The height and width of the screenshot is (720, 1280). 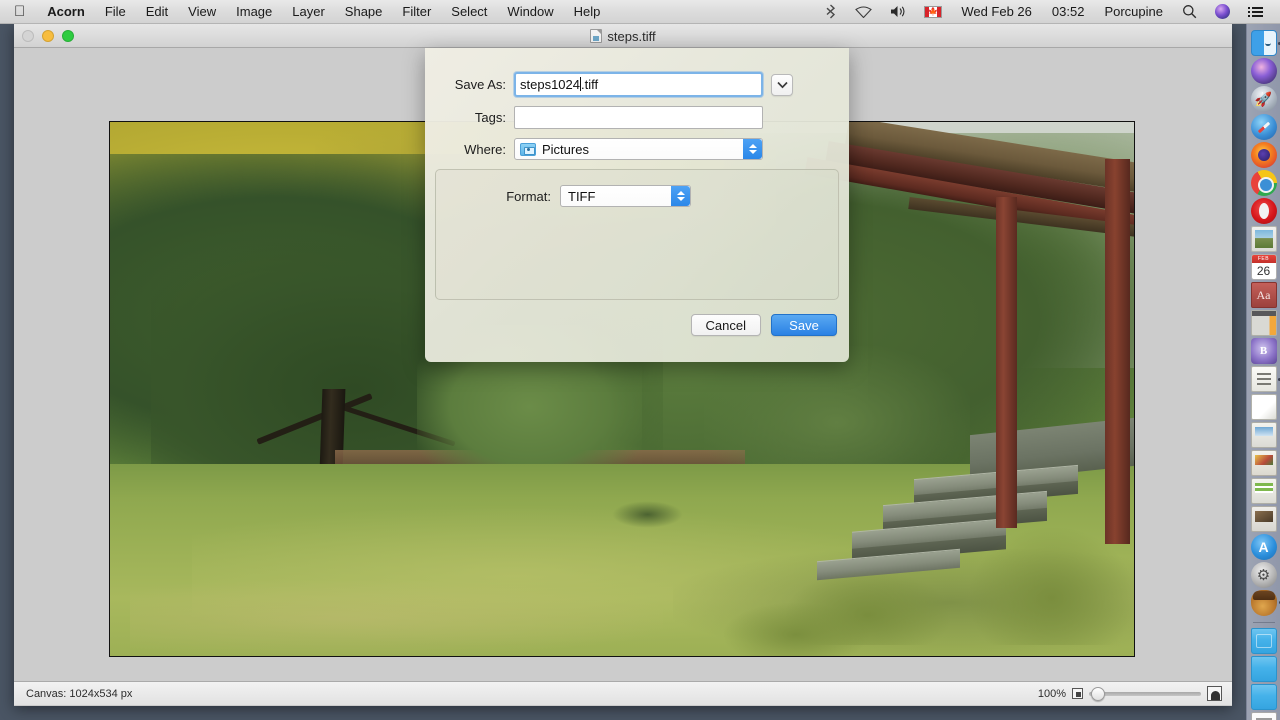 What do you see at coordinates (157, 12) in the screenshot?
I see `menu-edit: Edit` at bounding box center [157, 12].